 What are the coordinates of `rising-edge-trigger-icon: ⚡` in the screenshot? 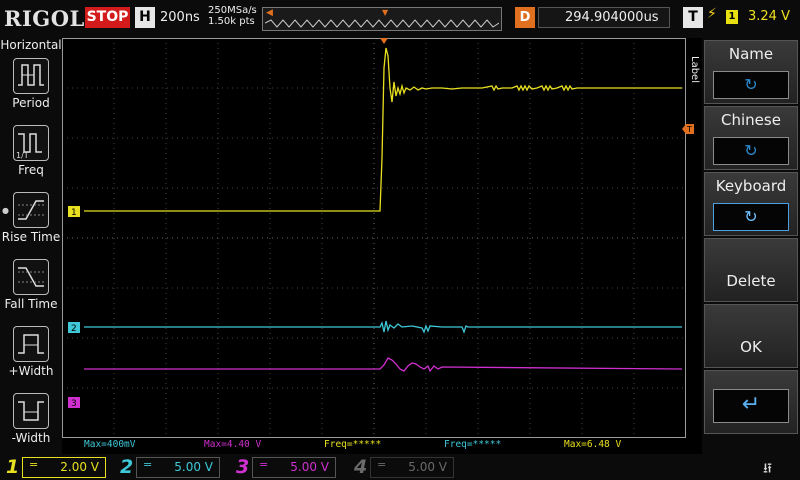 It's located at (712, 14).